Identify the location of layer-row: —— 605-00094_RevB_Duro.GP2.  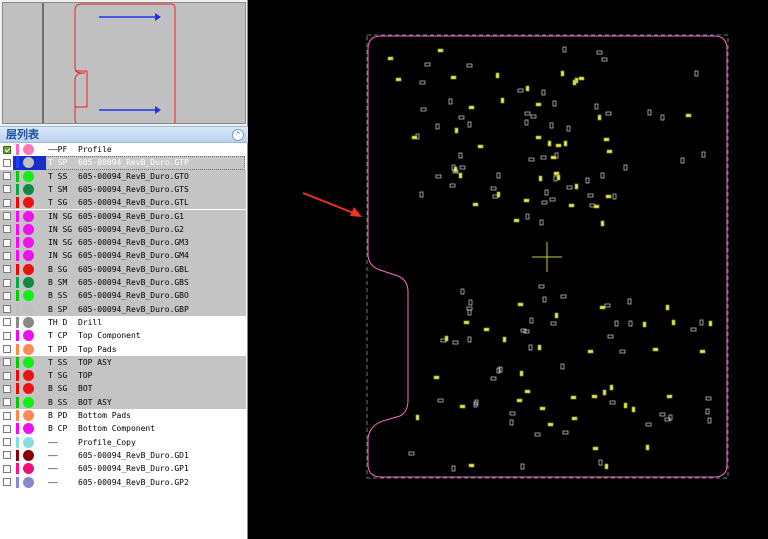
(123, 482).